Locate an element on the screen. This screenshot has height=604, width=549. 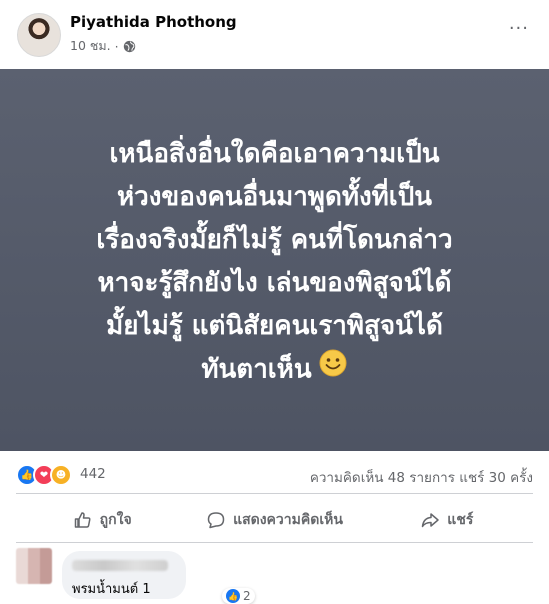
comment-label: แสดงความคิดเห็น is located at coordinates (288, 520).